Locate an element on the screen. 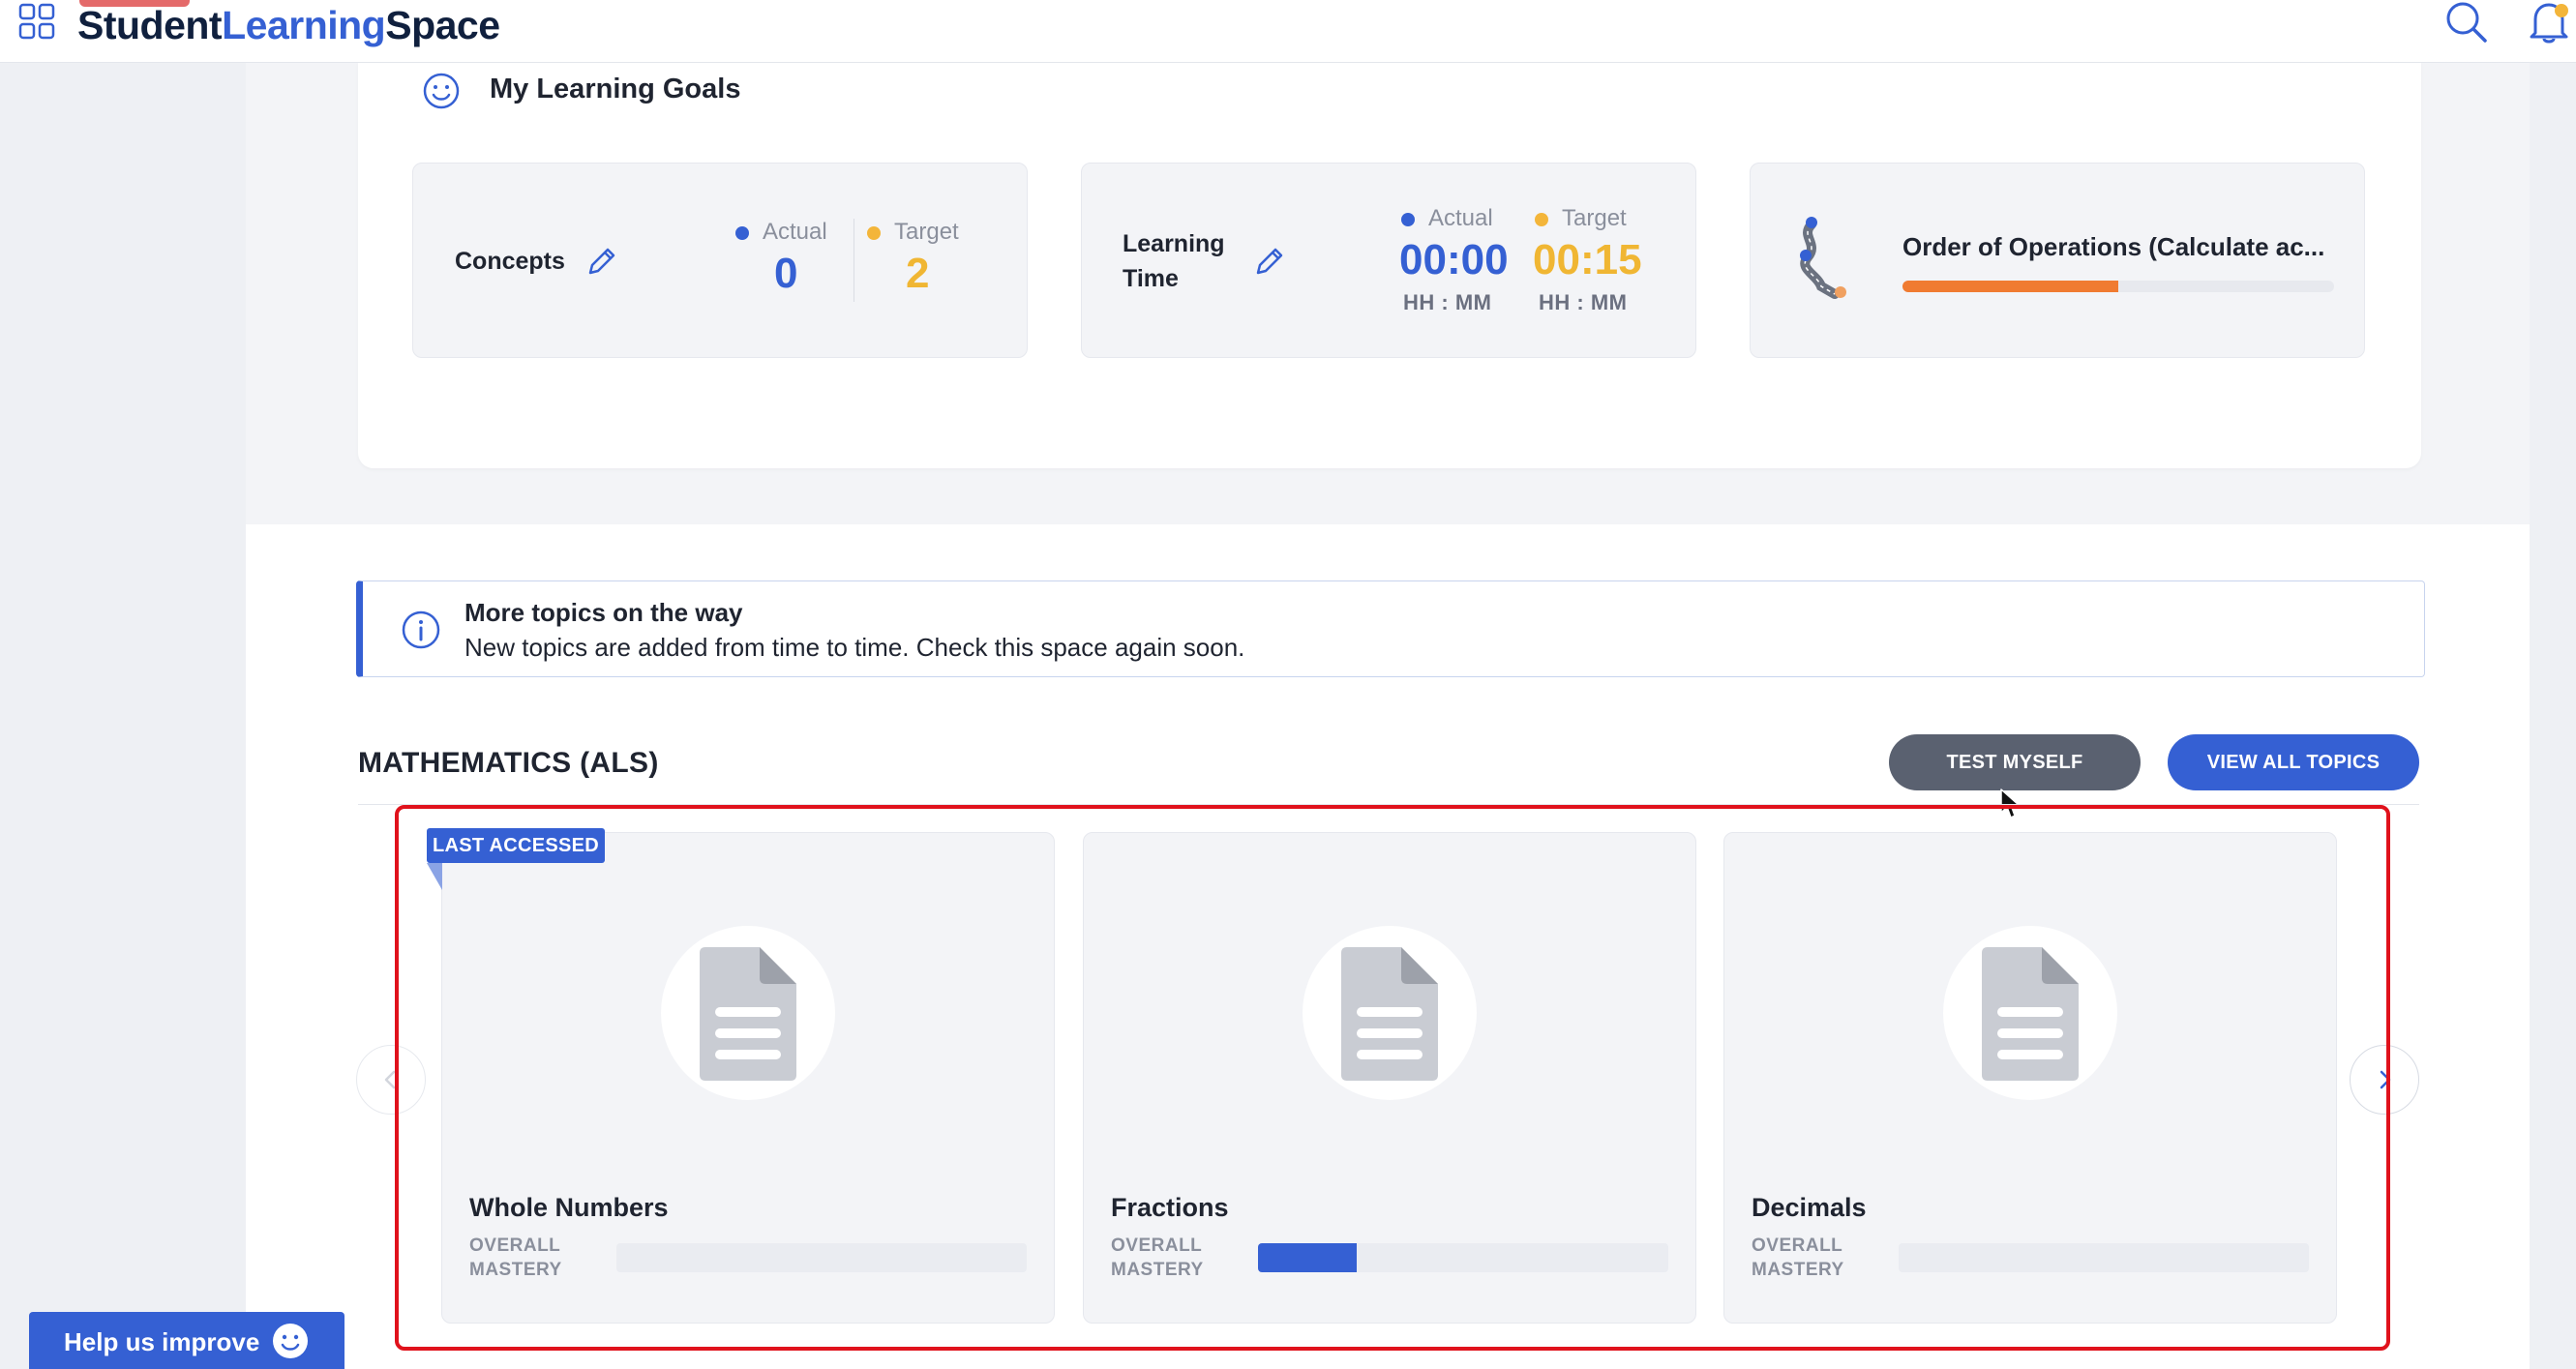  concepts-target-value: 2 is located at coordinates (918, 273).